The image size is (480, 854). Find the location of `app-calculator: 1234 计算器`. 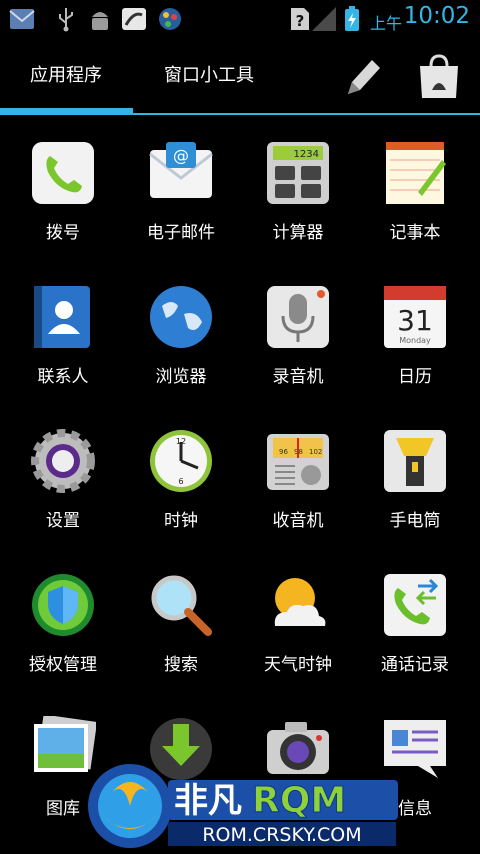

app-calculator: 1234 计算器 is located at coordinates (298, 195).